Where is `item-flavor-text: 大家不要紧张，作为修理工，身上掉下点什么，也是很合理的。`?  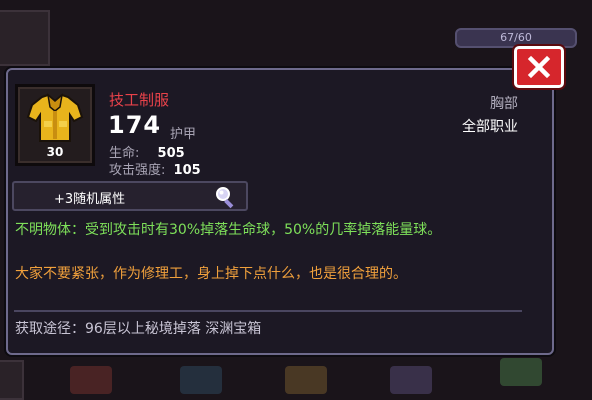 item-flavor-text: 大家不要紧张，作为修理工，身上掉下点什么，也是很合理的。 is located at coordinates (211, 274).